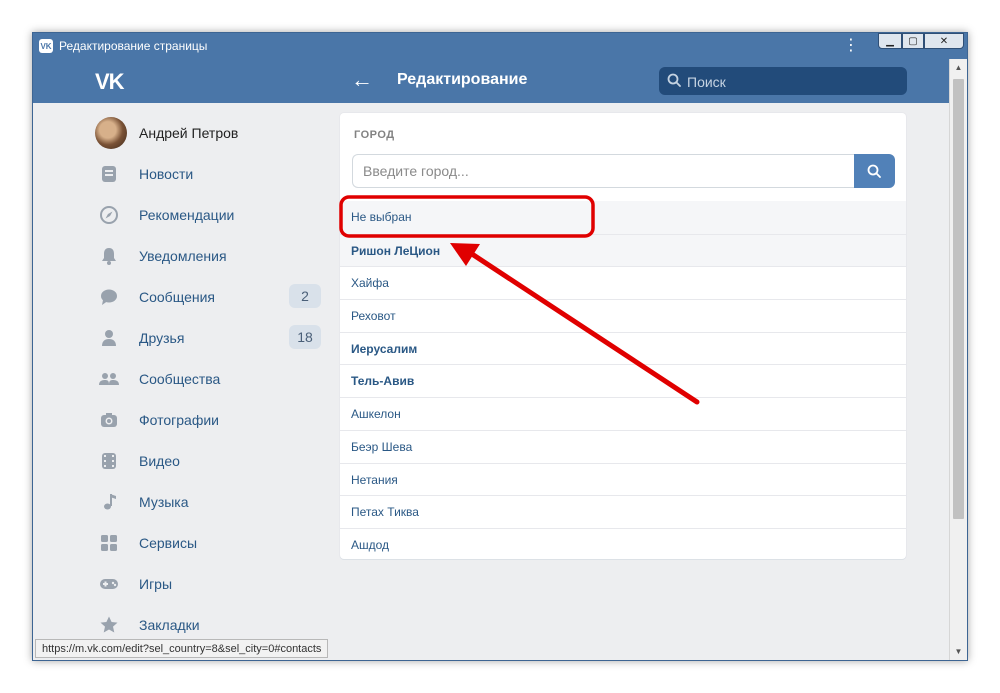 This screenshot has height=693, width=1000. Describe the element at coordinates (462, 79) in the screenshot. I see `page-title: Редактирование` at that location.